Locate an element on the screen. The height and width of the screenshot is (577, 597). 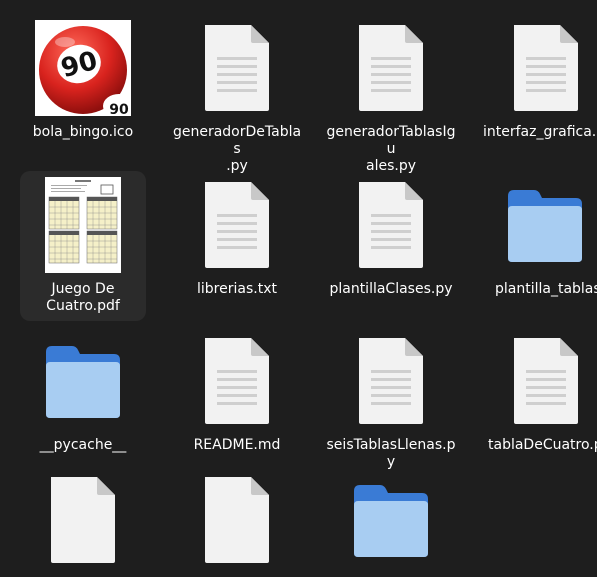
file-name: plantillaClases.py is located at coordinates (391, 289).